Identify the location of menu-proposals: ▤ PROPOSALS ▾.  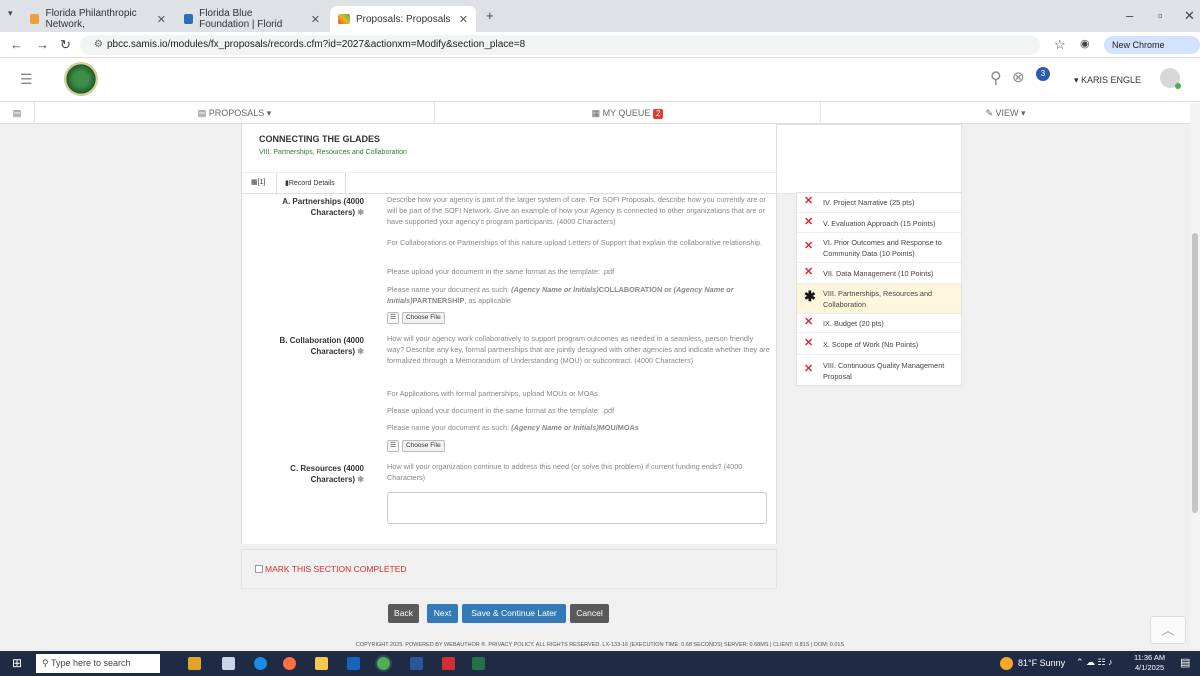
(234, 113).